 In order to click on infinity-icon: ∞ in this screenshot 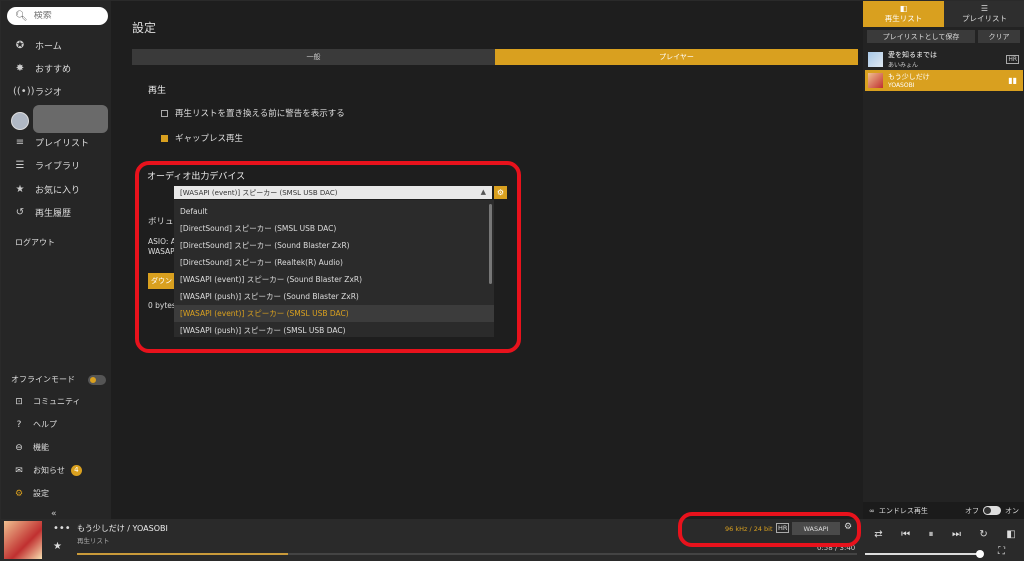, I will do `click(872, 510)`.